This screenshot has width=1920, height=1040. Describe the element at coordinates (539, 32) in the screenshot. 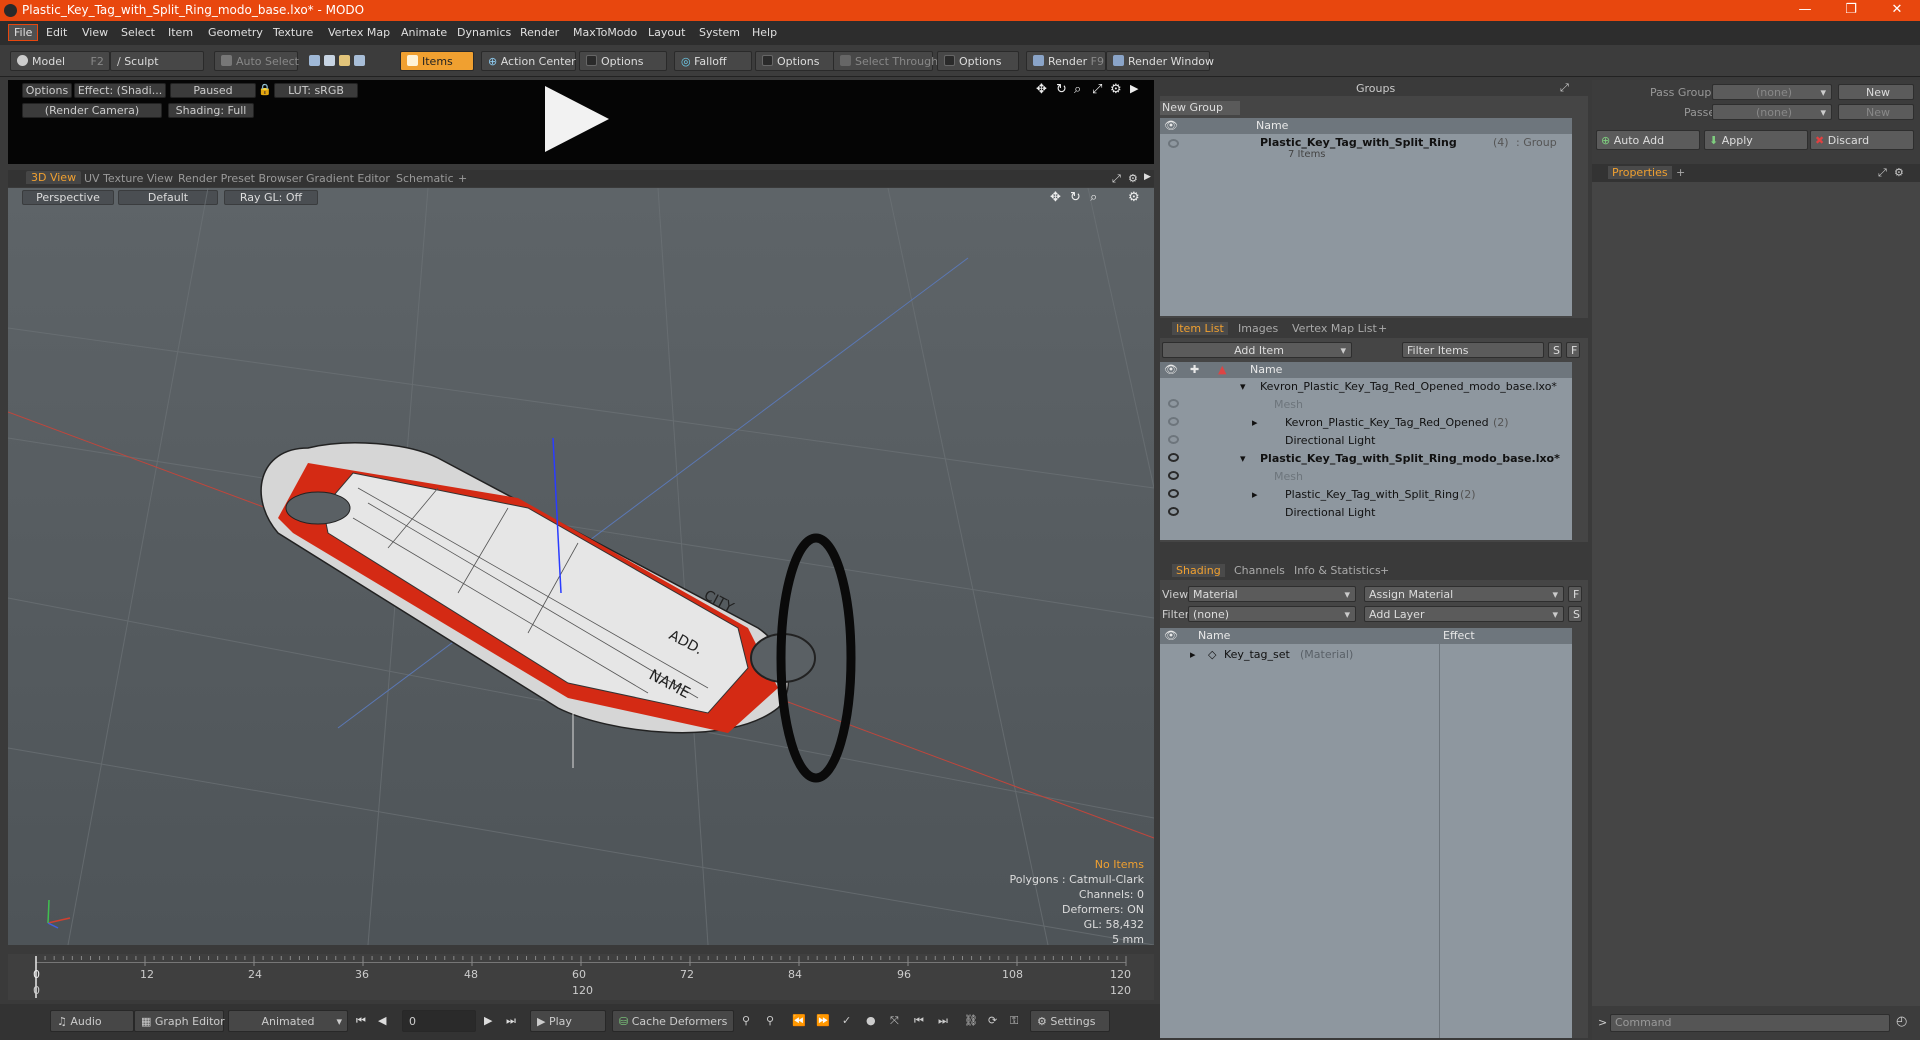

I see `menu-render: Render` at that location.